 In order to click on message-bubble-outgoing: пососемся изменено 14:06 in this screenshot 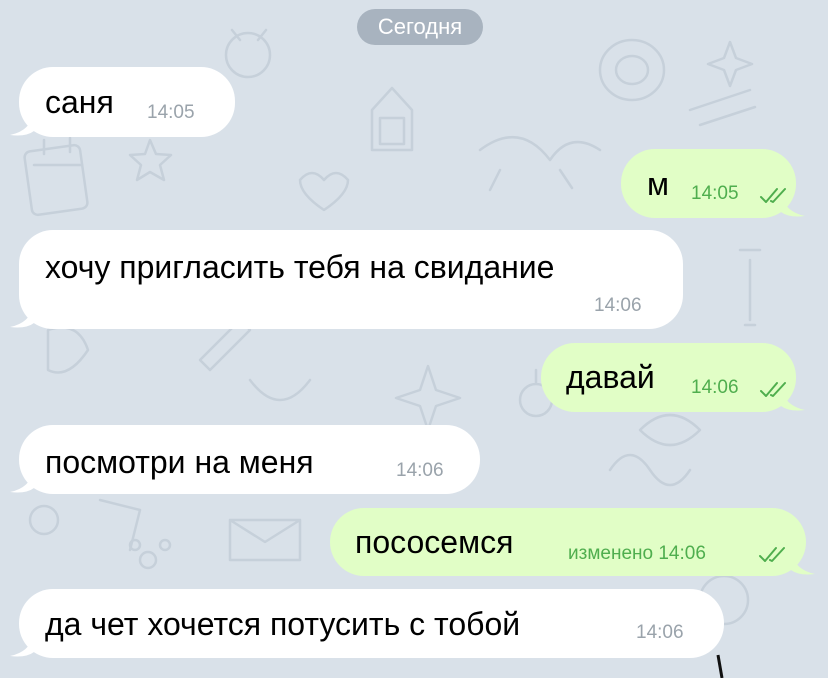, I will do `click(572, 542)`.